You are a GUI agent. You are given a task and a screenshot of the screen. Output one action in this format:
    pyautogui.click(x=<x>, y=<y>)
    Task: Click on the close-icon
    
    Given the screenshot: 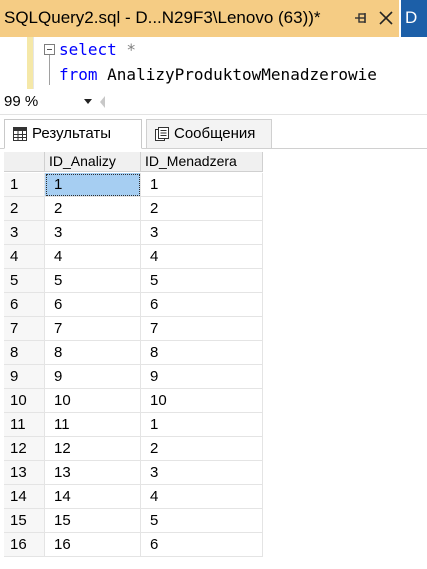 What is the action you would take?
    pyautogui.click(x=386, y=18)
    